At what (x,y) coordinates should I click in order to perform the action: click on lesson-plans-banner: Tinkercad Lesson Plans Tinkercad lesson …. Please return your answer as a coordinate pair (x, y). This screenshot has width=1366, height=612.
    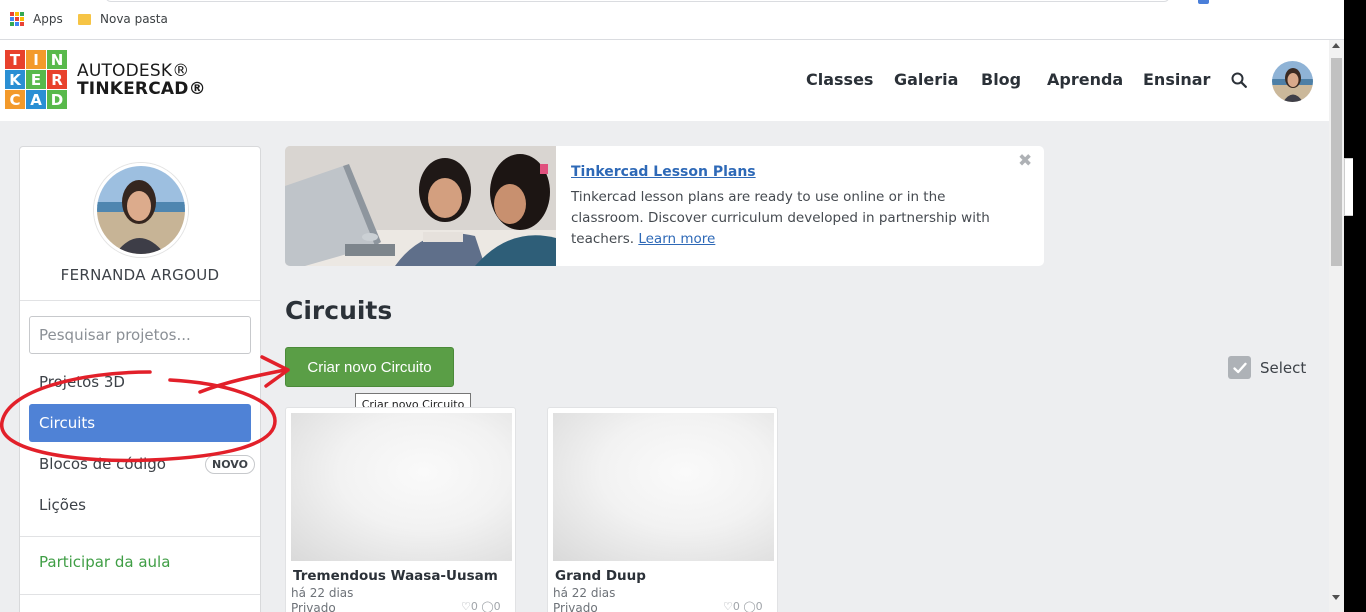
    Looking at the image, I should click on (664, 206).